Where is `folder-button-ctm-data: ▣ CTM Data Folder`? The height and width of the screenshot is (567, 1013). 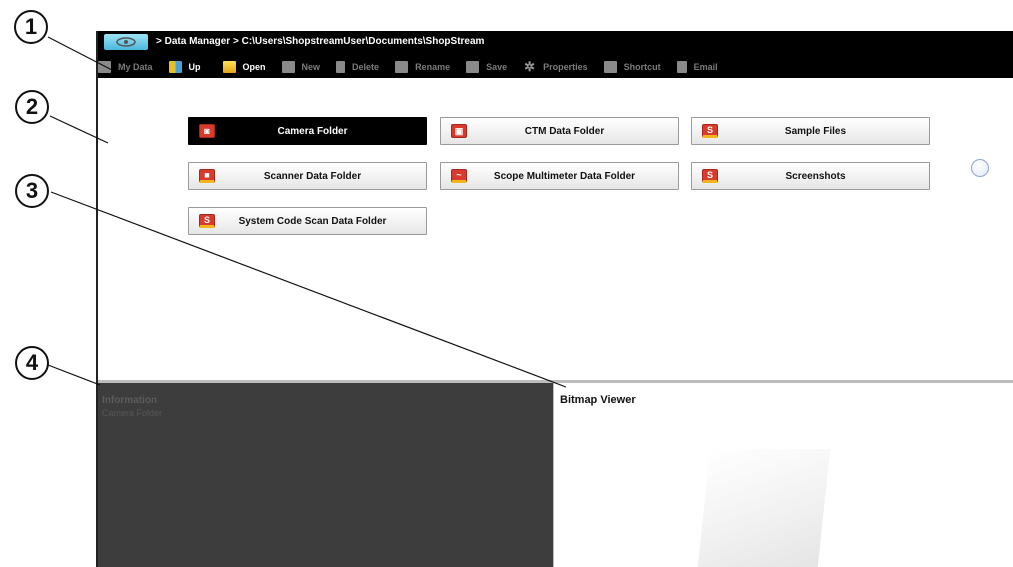
folder-button-ctm-data: ▣ CTM Data Folder is located at coordinates (559, 131).